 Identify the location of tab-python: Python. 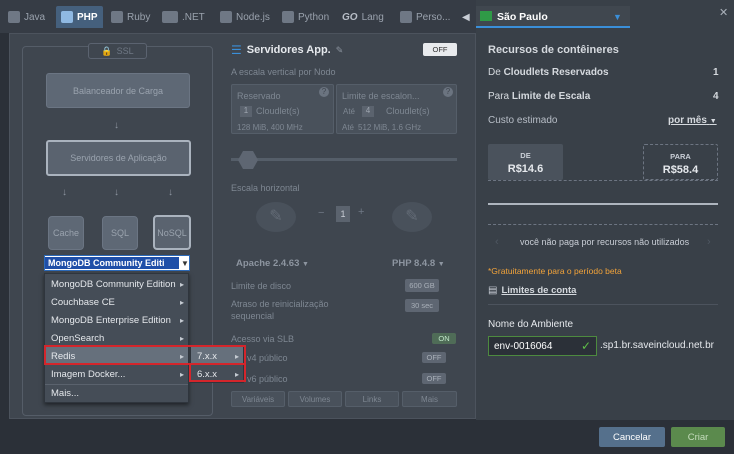
(305, 17).